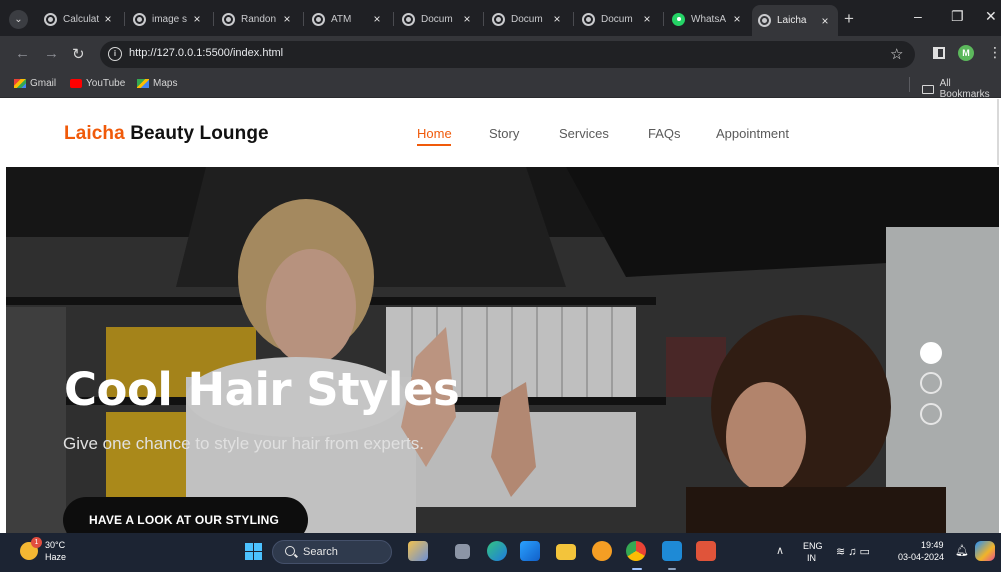 Image resolution: width=1001 pixels, height=572 pixels. I want to click on folder-icon, so click(928, 89).